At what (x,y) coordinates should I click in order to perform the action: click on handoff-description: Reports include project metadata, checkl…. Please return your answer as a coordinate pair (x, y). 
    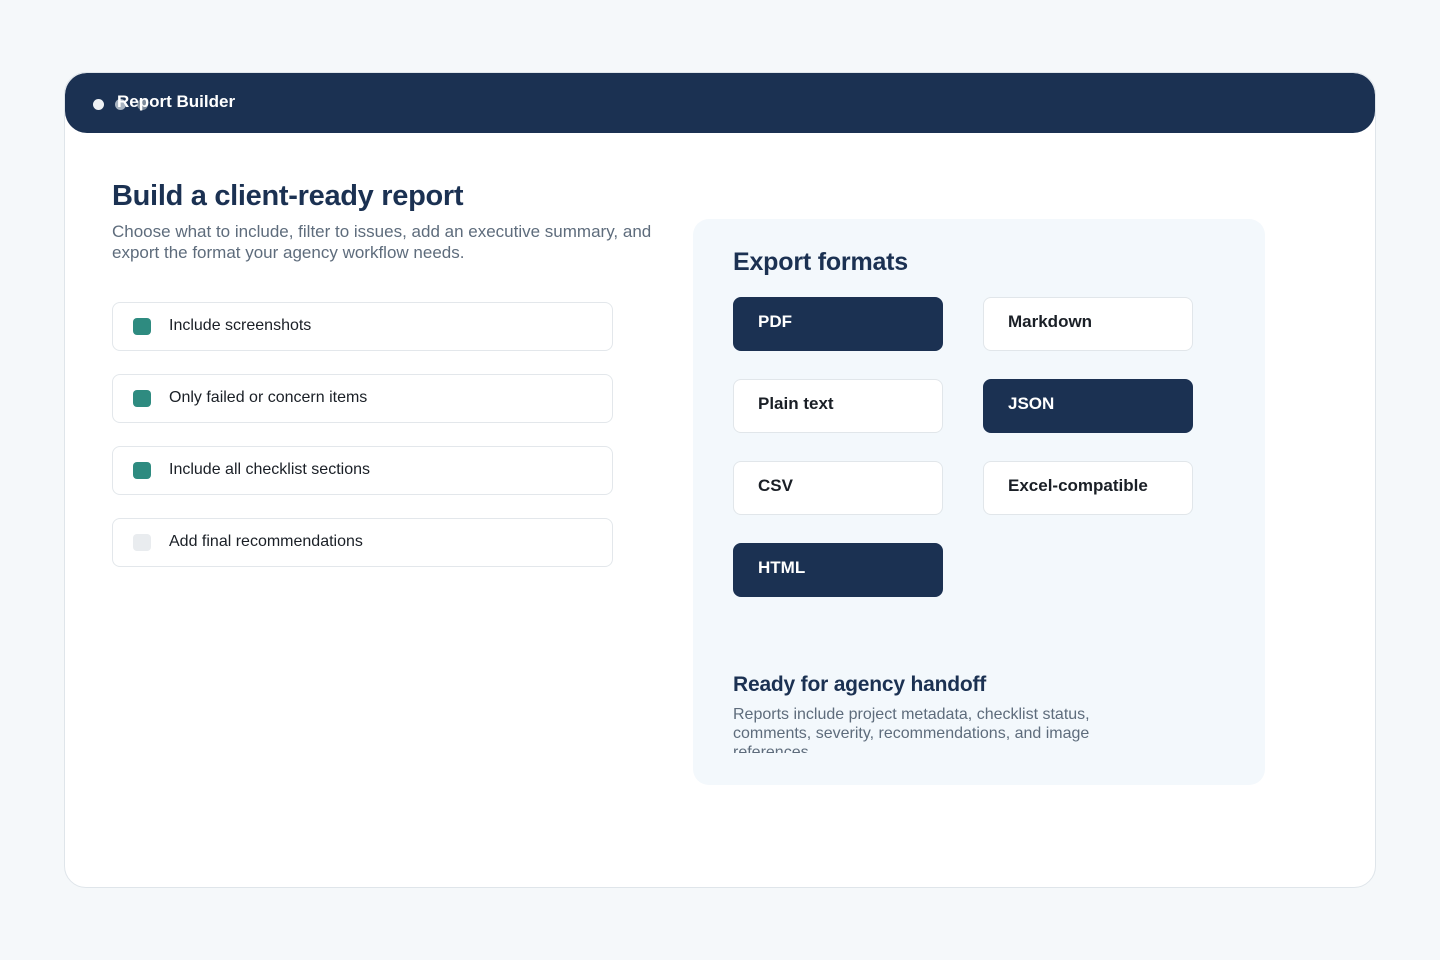
    Looking at the image, I should click on (911, 729).